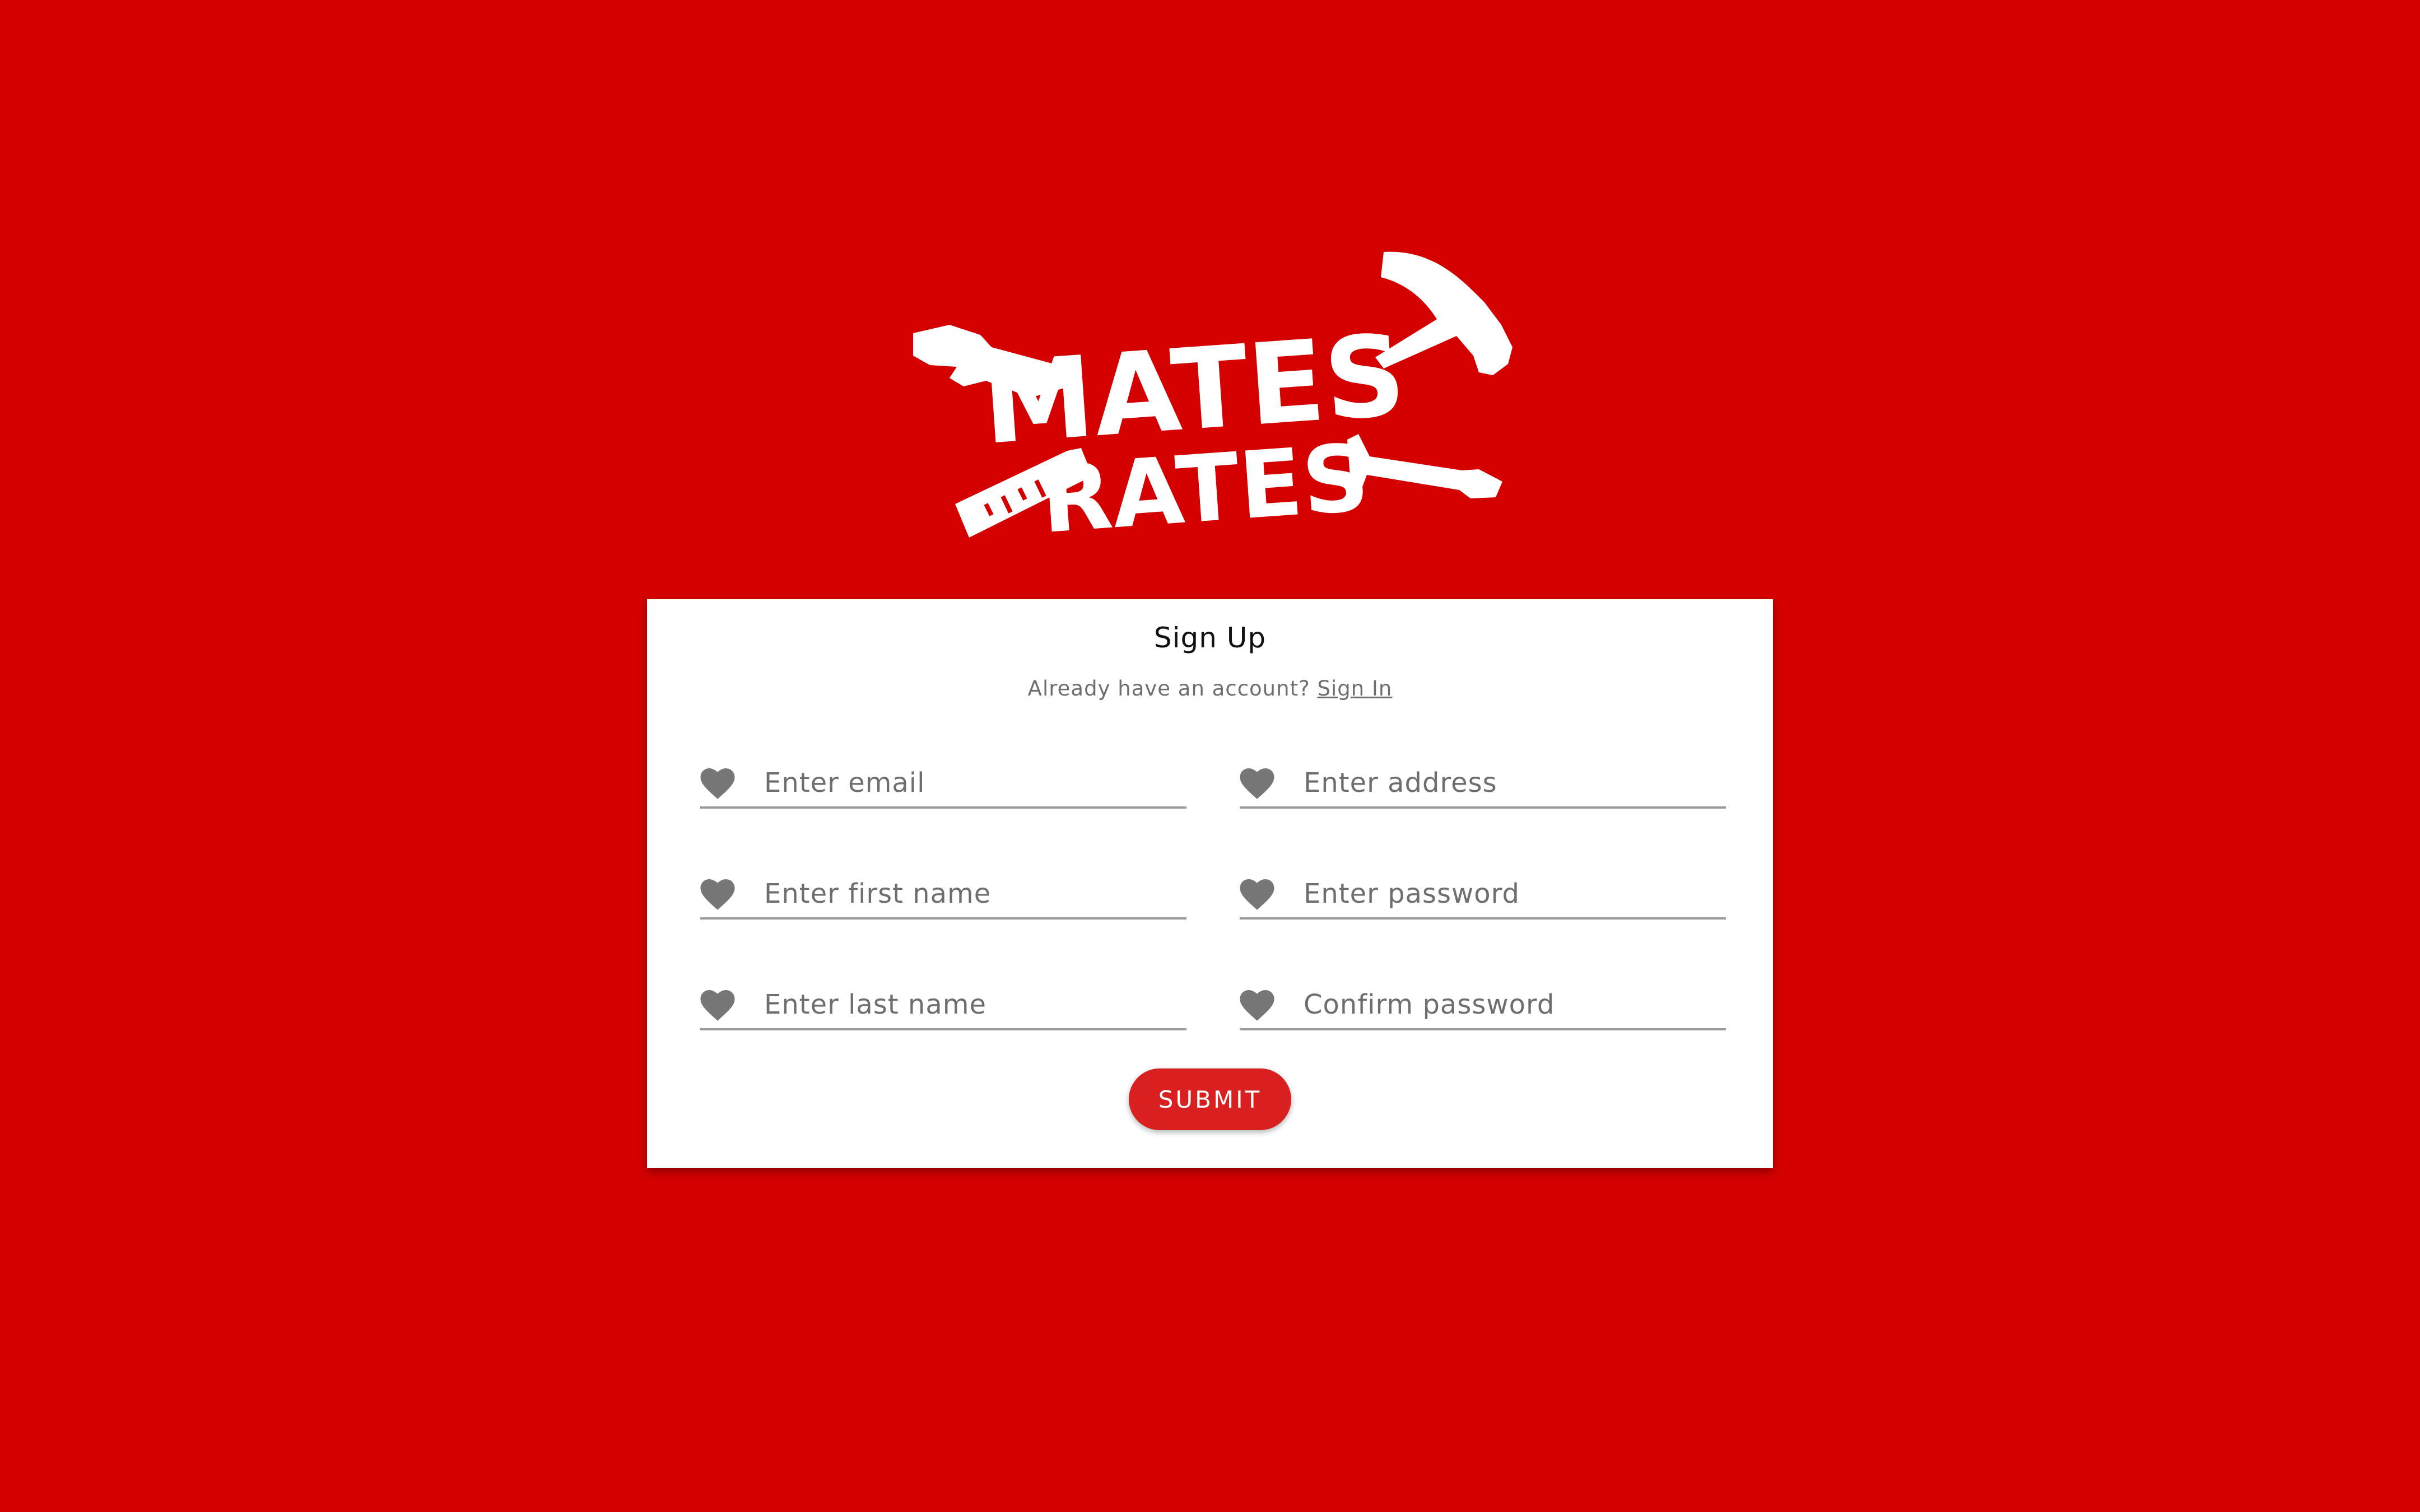  What do you see at coordinates (1425, 466) in the screenshot?
I see `screwdriver-icon` at bounding box center [1425, 466].